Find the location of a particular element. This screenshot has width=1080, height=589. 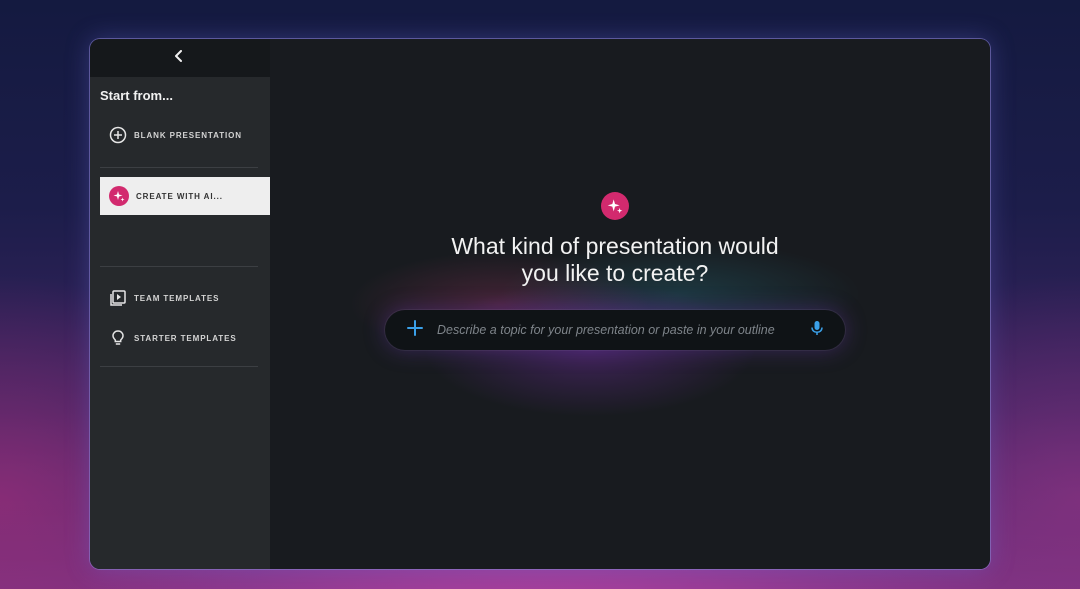

chevron-left-icon is located at coordinates (179, 58).